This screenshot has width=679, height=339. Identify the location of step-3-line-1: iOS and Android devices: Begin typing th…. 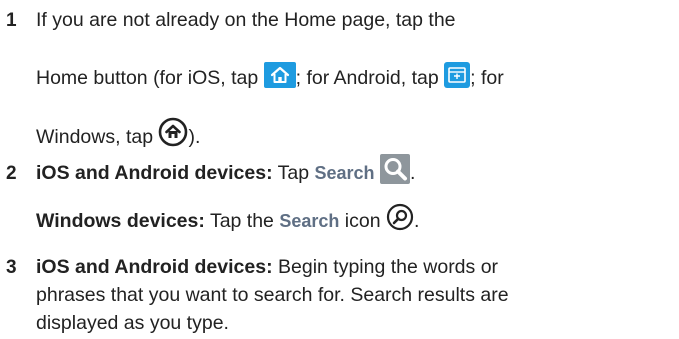
(267, 267).